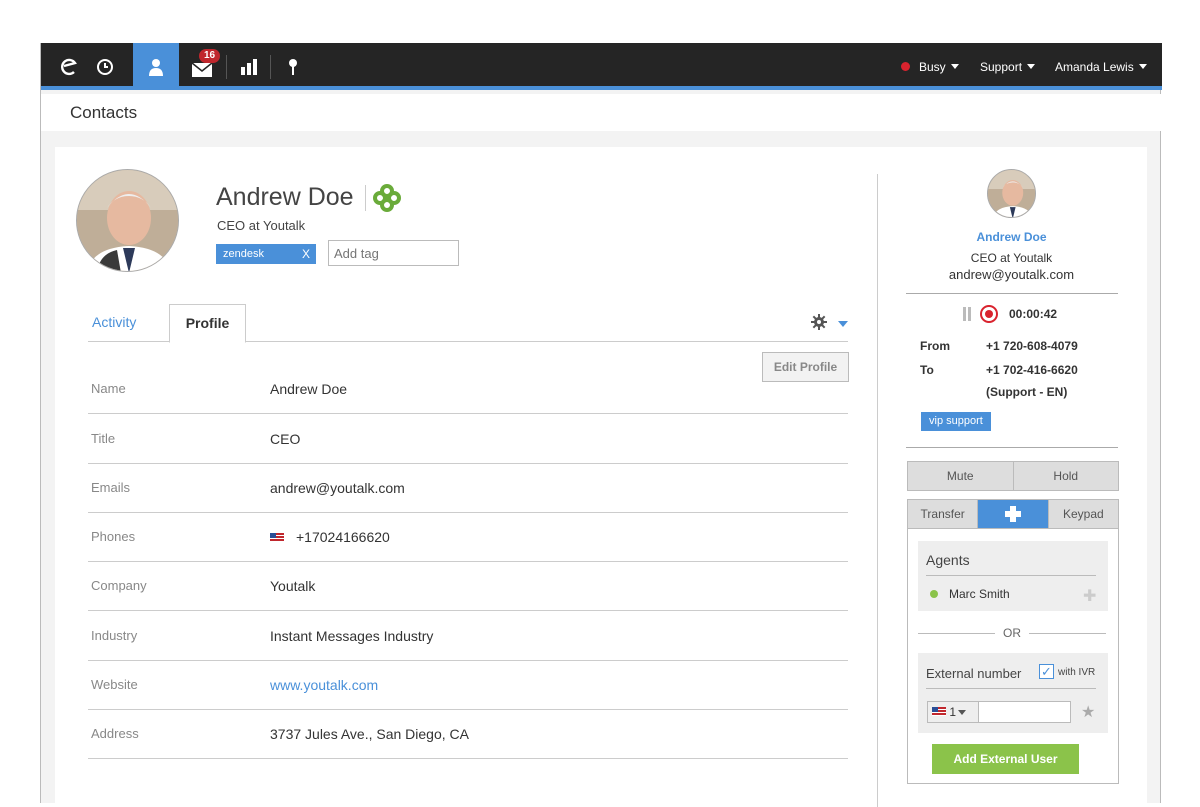 Image resolution: width=1200 pixels, height=807 pixels. Describe the element at coordinates (1024, 712) in the screenshot. I see `external-number-input` at that location.